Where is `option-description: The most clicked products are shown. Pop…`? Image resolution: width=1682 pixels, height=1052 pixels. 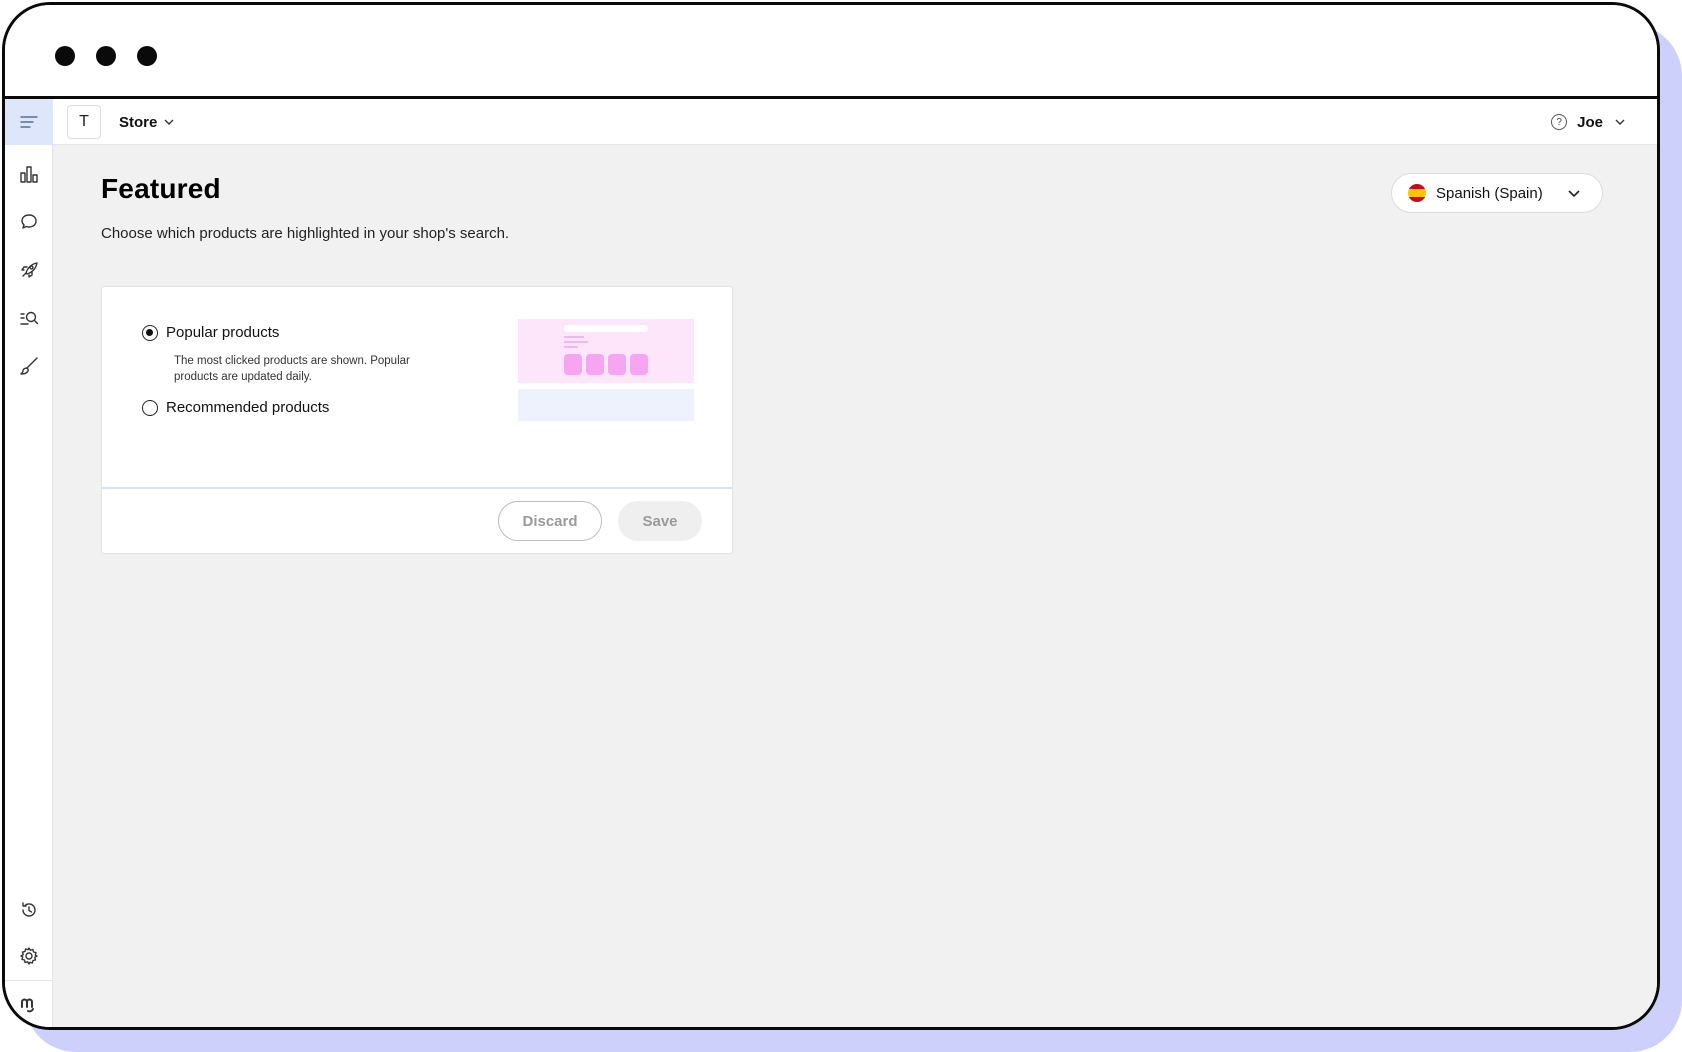
option-description: The most clicked products are shown. Pop… is located at coordinates (292, 369).